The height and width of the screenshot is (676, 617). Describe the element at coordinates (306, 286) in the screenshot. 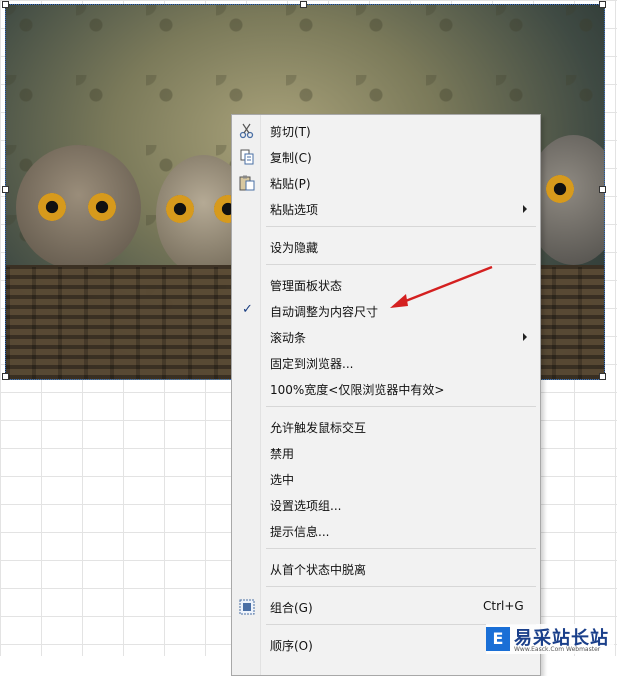

I see `menu-item-label: 管理面板状态` at that location.